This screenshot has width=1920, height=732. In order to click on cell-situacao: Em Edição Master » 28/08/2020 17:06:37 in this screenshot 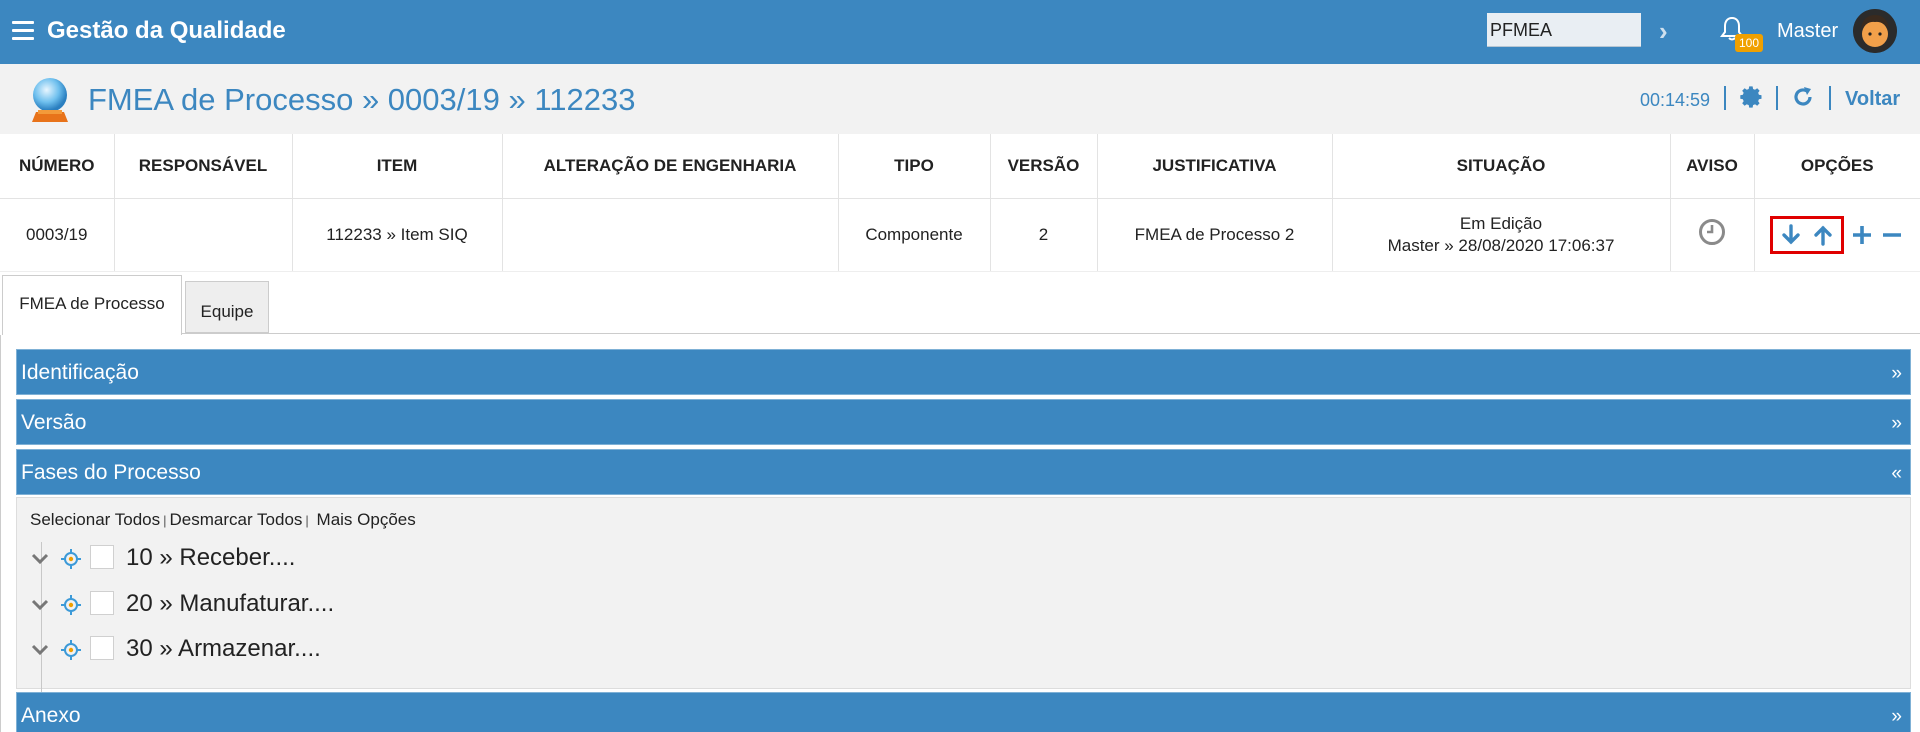, I will do `click(1501, 235)`.